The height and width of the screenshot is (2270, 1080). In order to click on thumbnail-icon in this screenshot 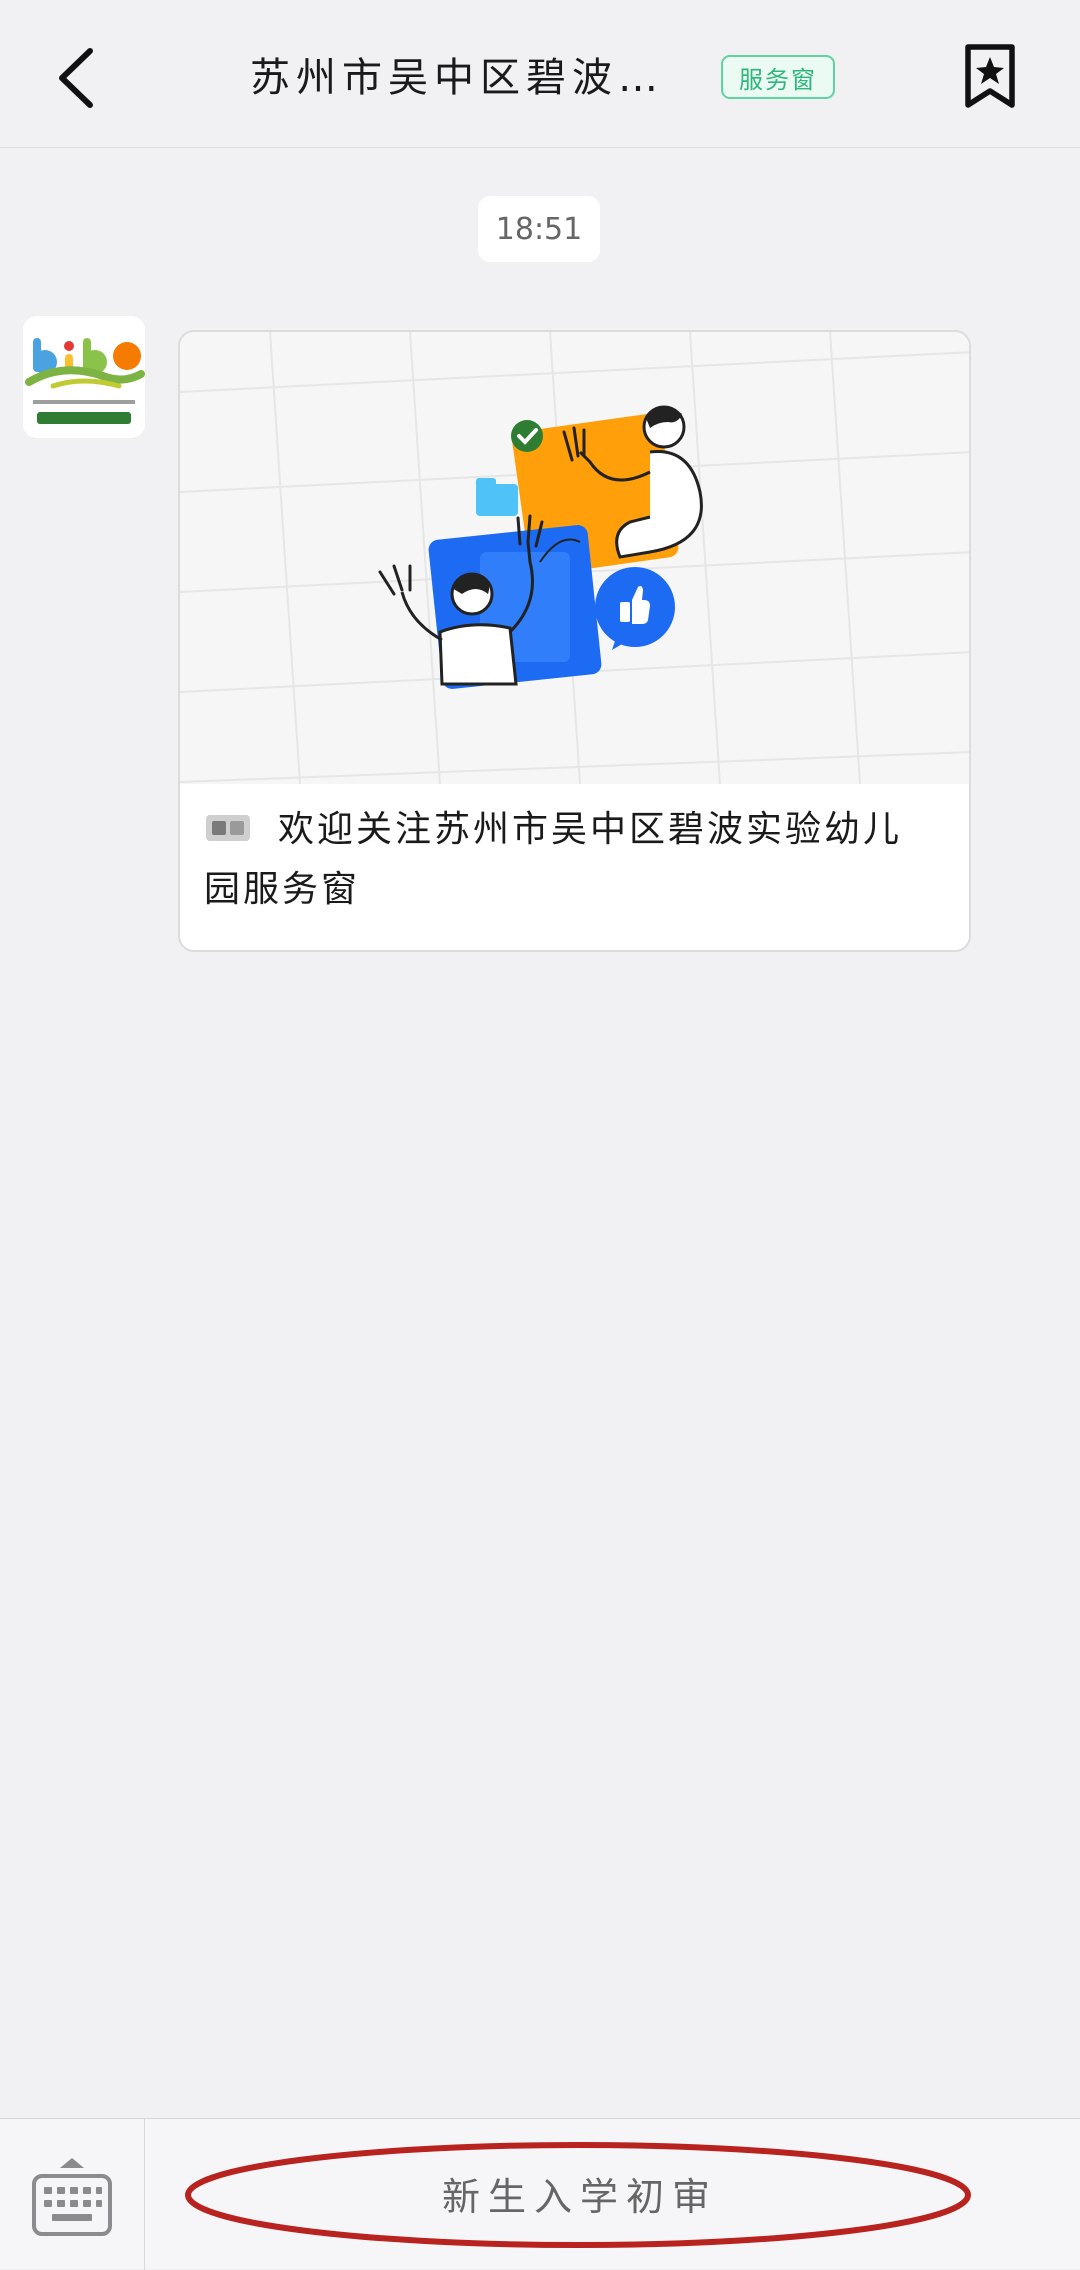, I will do `click(228, 828)`.